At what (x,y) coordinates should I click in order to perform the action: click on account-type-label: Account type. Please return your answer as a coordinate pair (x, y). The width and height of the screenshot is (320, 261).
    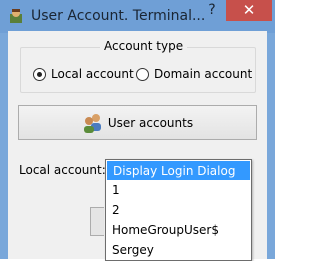
    Looking at the image, I should click on (144, 46).